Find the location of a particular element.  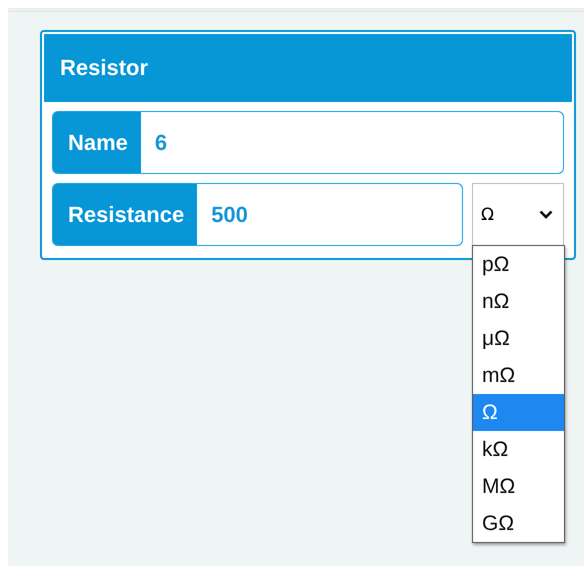

field-value: 6 is located at coordinates (161, 142).